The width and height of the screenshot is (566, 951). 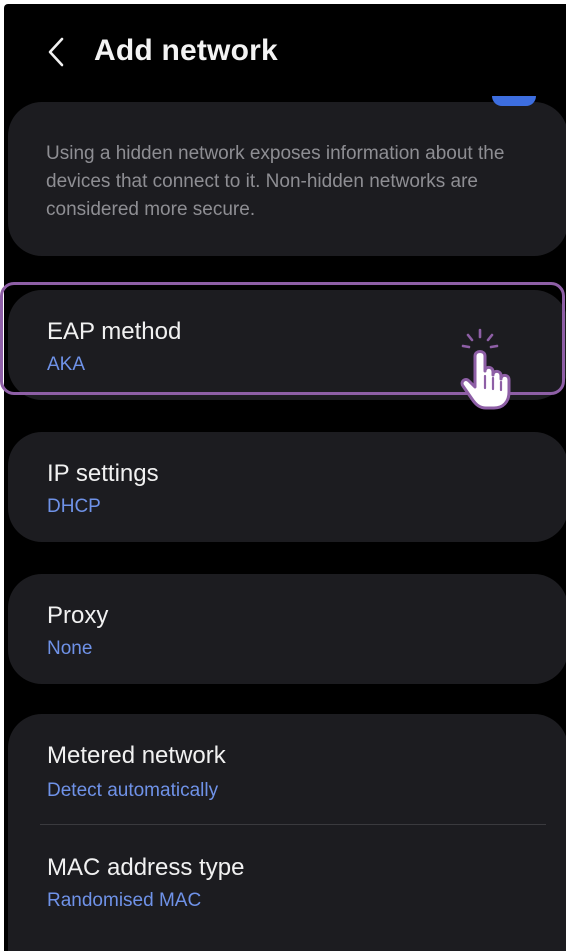 What do you see at coordinates (287, 881) in the screenshot?
I see `mac-address-type-setting: MAC address type Randomised MAC` at bounding box center [287, 881].